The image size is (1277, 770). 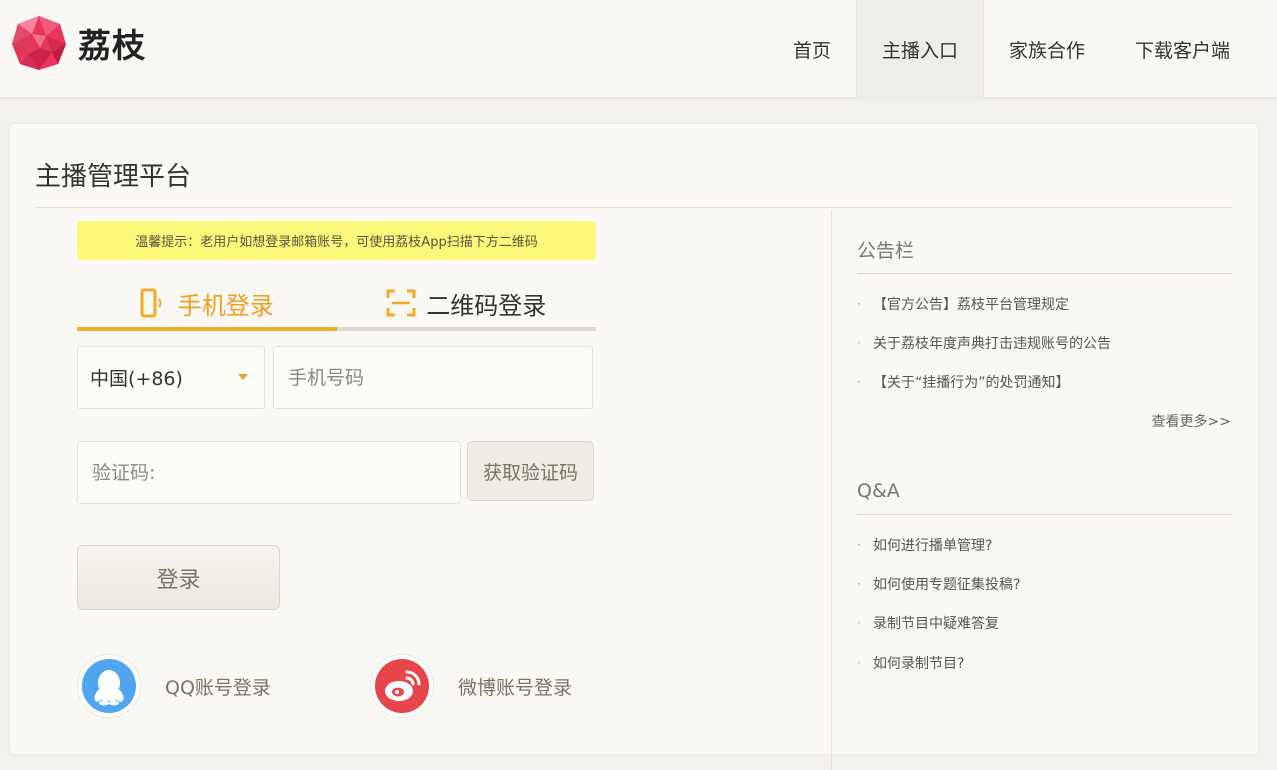 I want to click on logo: 荔枝, so click(x=78, y=43).